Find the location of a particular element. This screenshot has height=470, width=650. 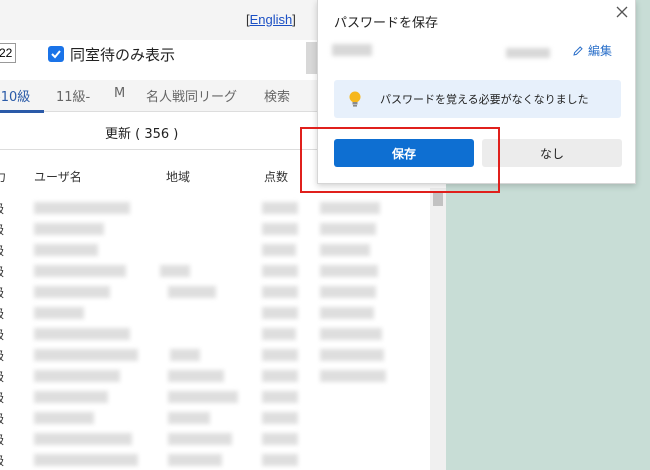

refresh-label: 更新 ( 356 ) is located at coordinates (142, 134).